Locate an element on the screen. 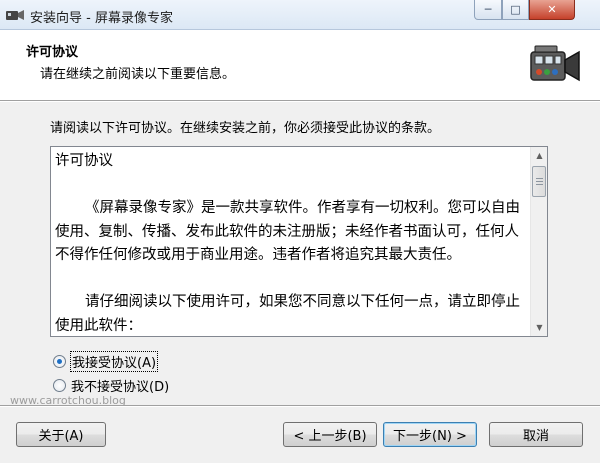 The width and height of the screenshot is (600, 463). minimize-icon: ─ is located at coordinates (488, 9).